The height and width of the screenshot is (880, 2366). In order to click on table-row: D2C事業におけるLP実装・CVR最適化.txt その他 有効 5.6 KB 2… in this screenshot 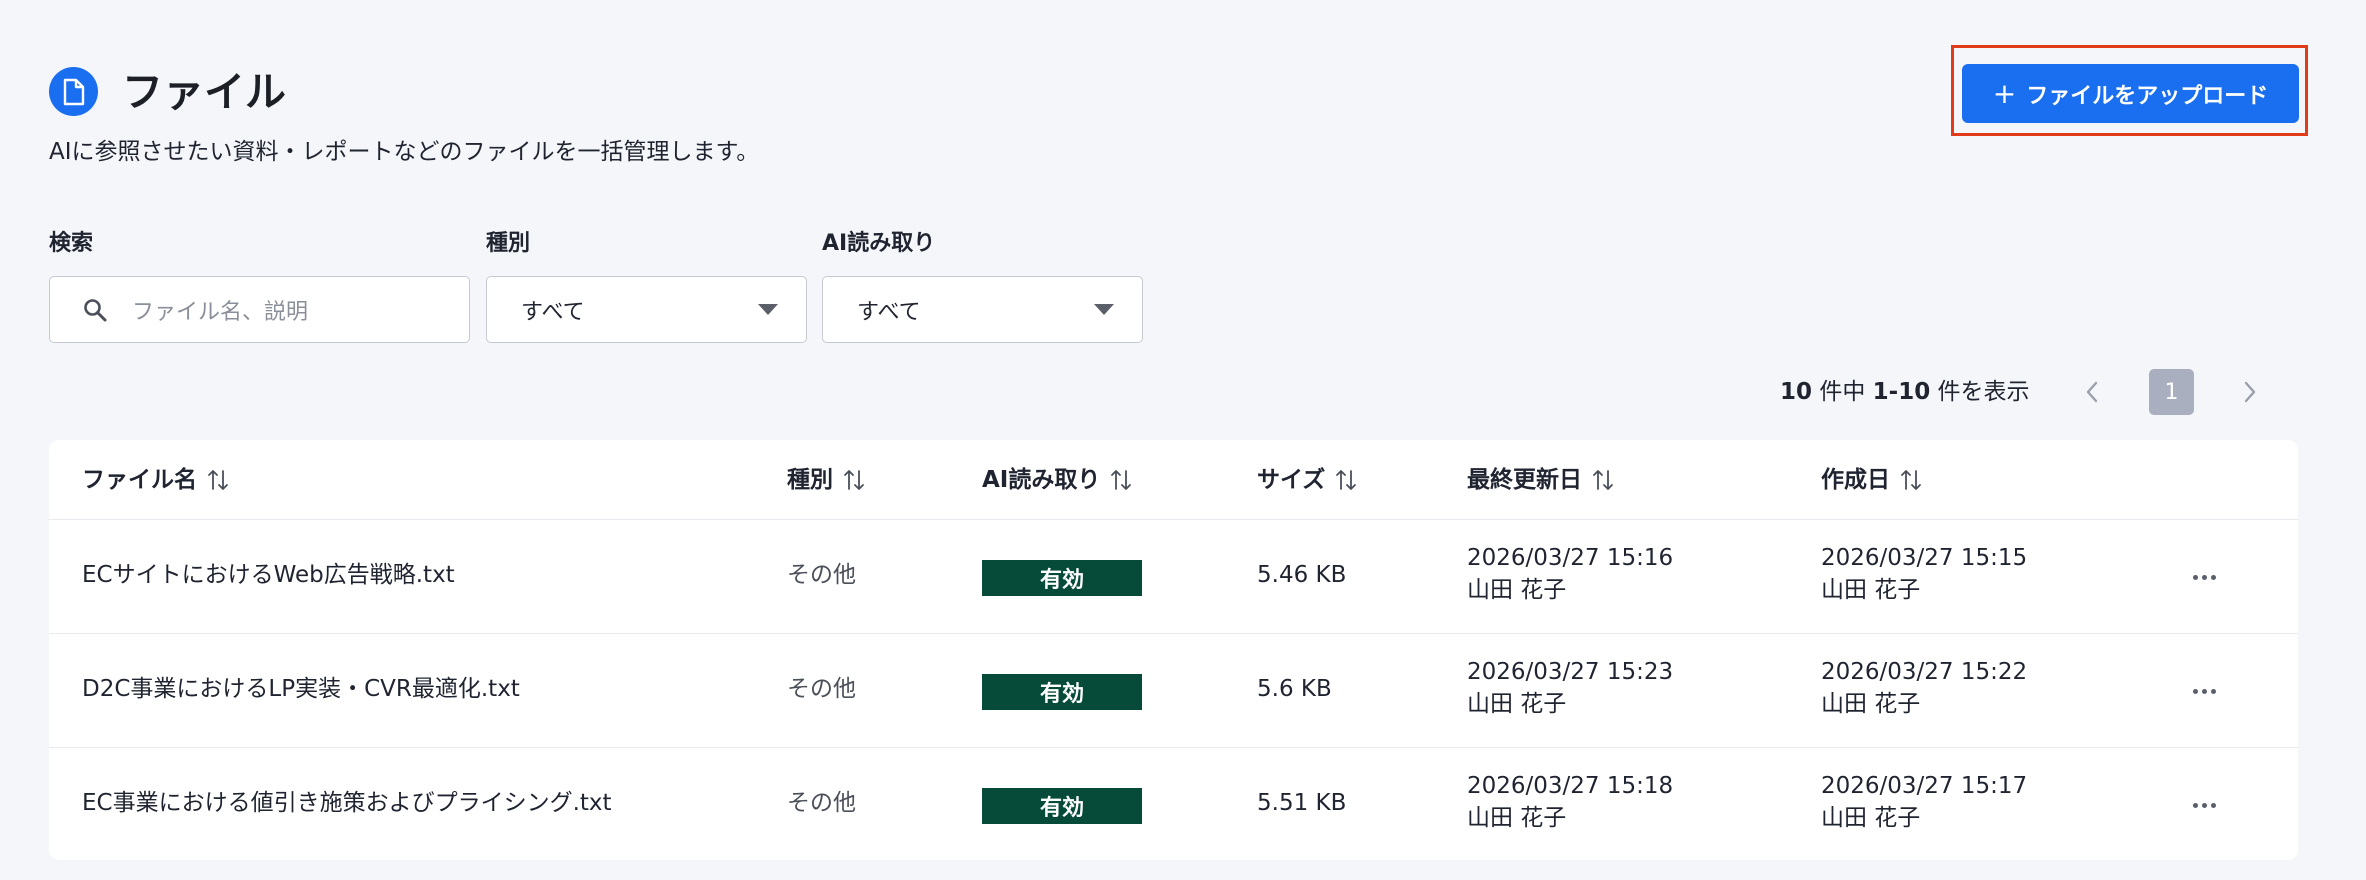, I will do `click(1173, 691)`.